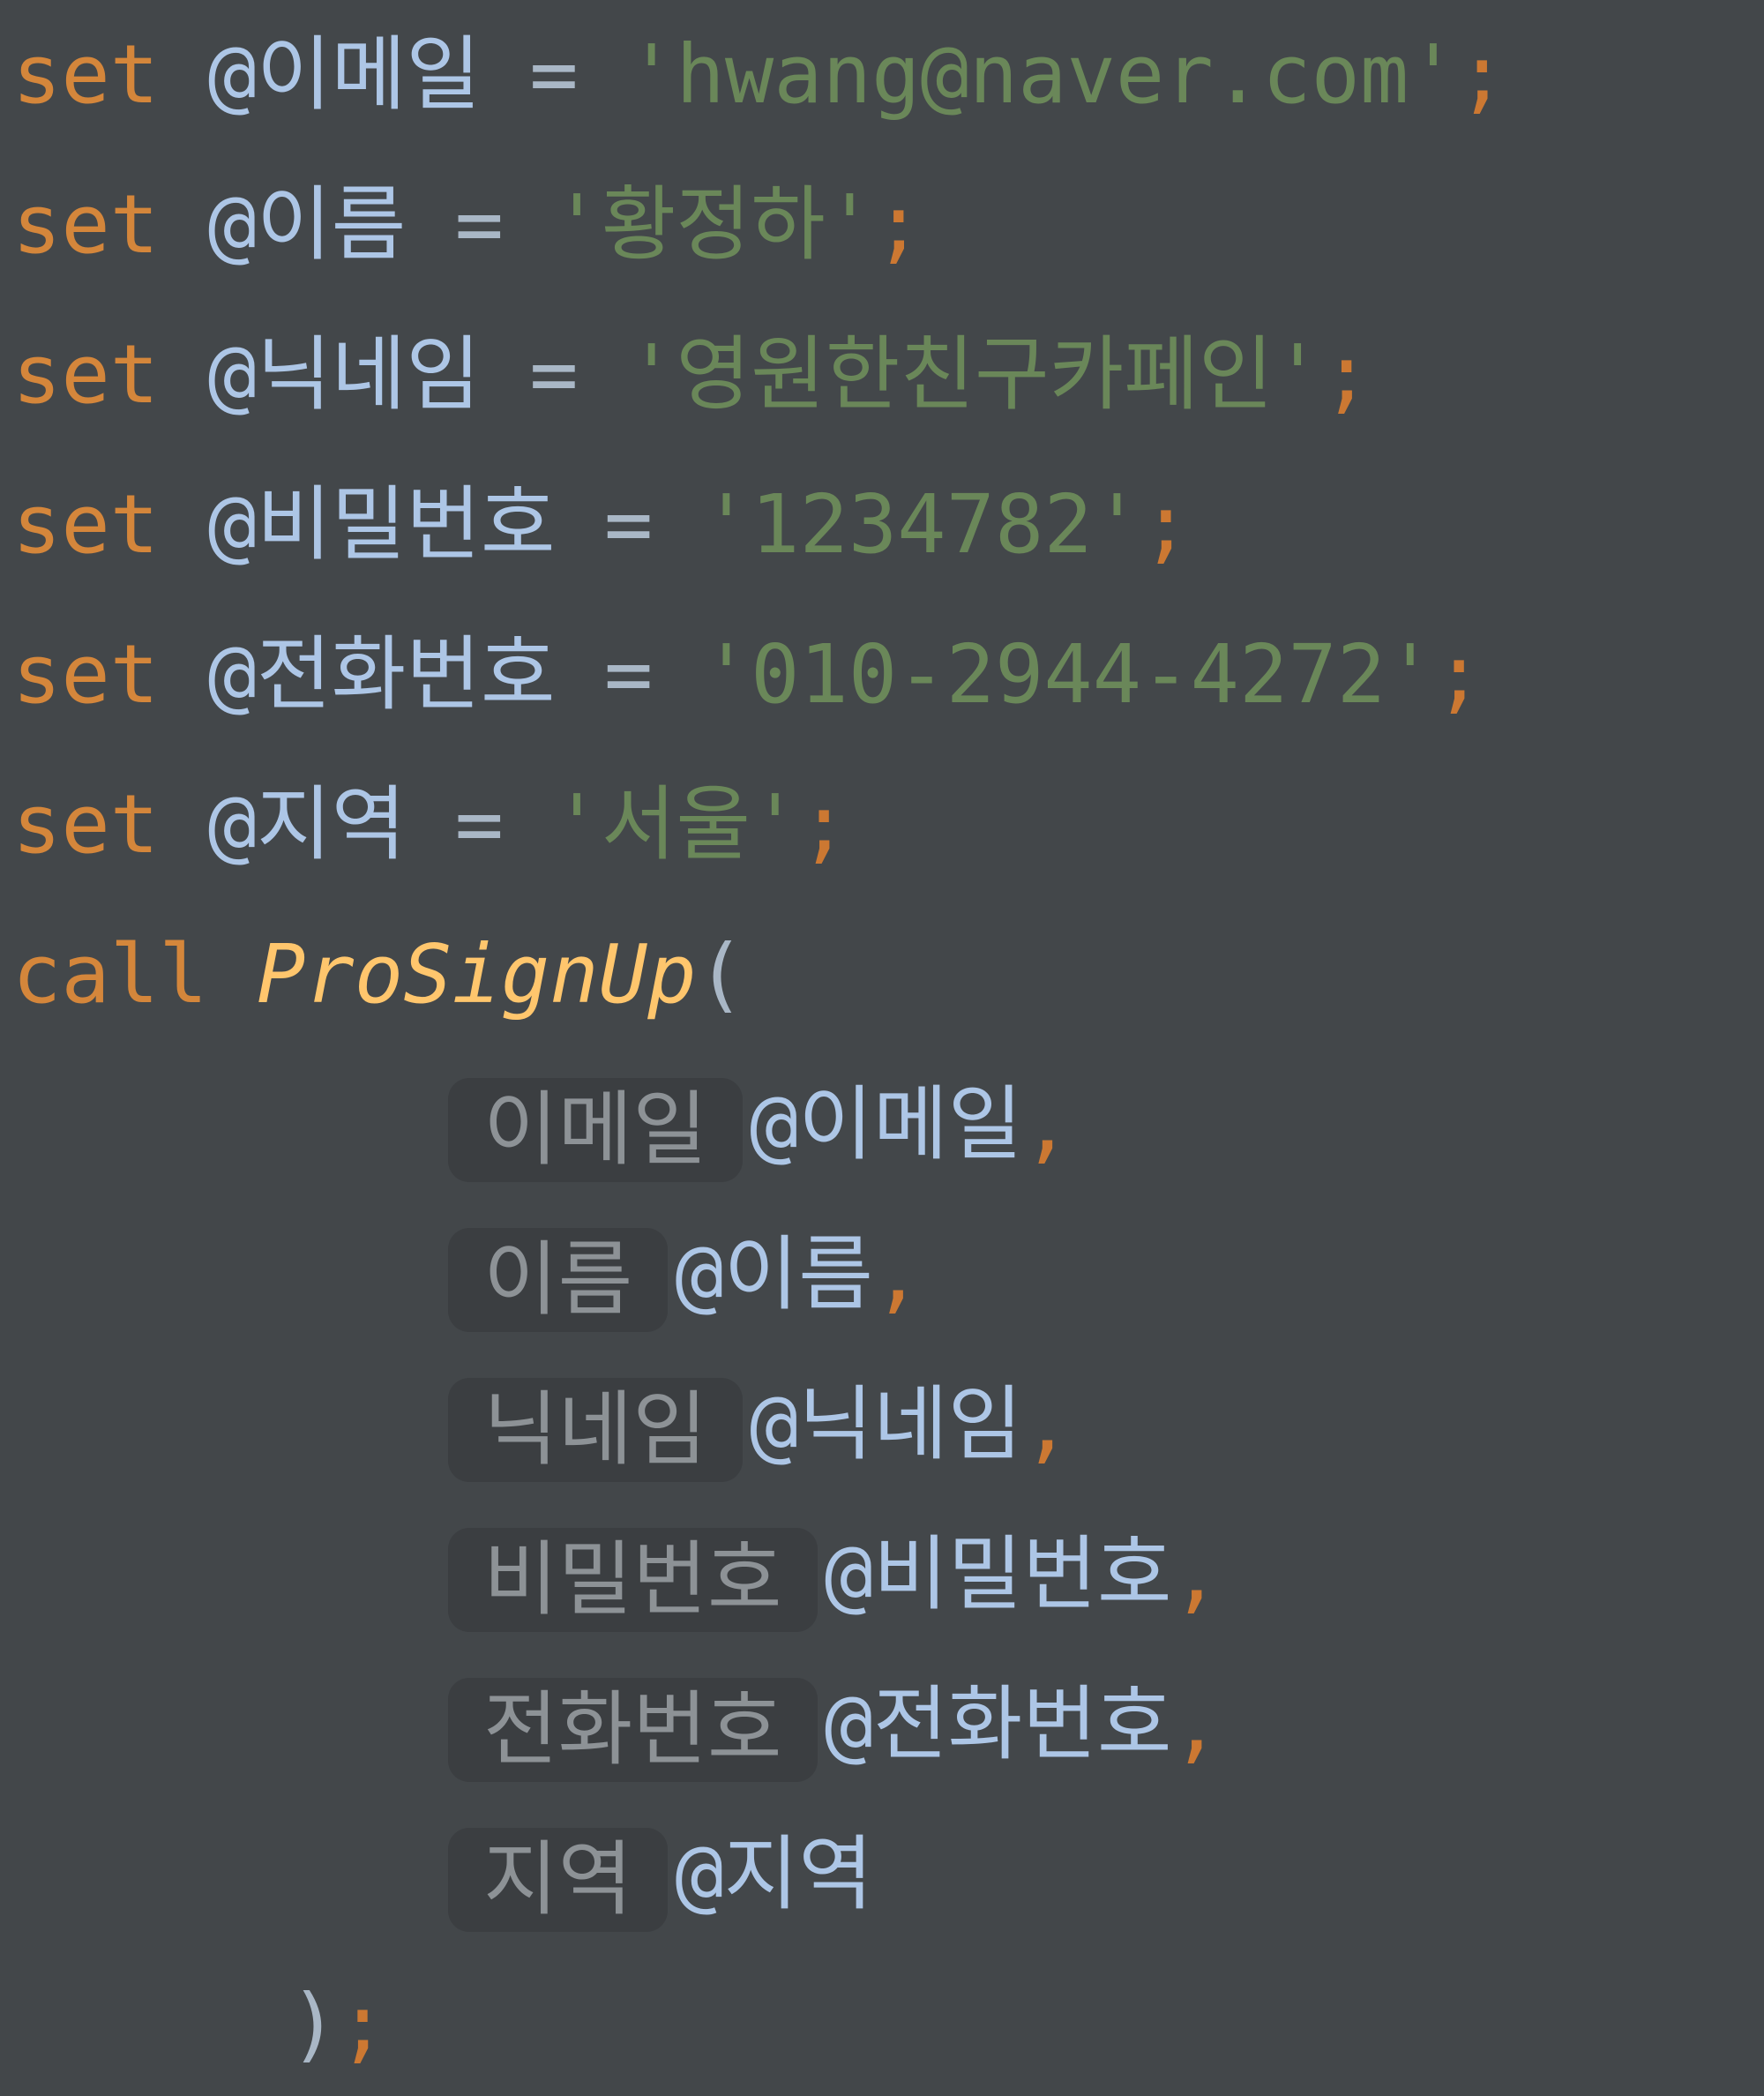 The image size is (1764, 2096). I want to click on code-line-arg-phone: 전화번호 @전화번호,, so click(834, 1725).